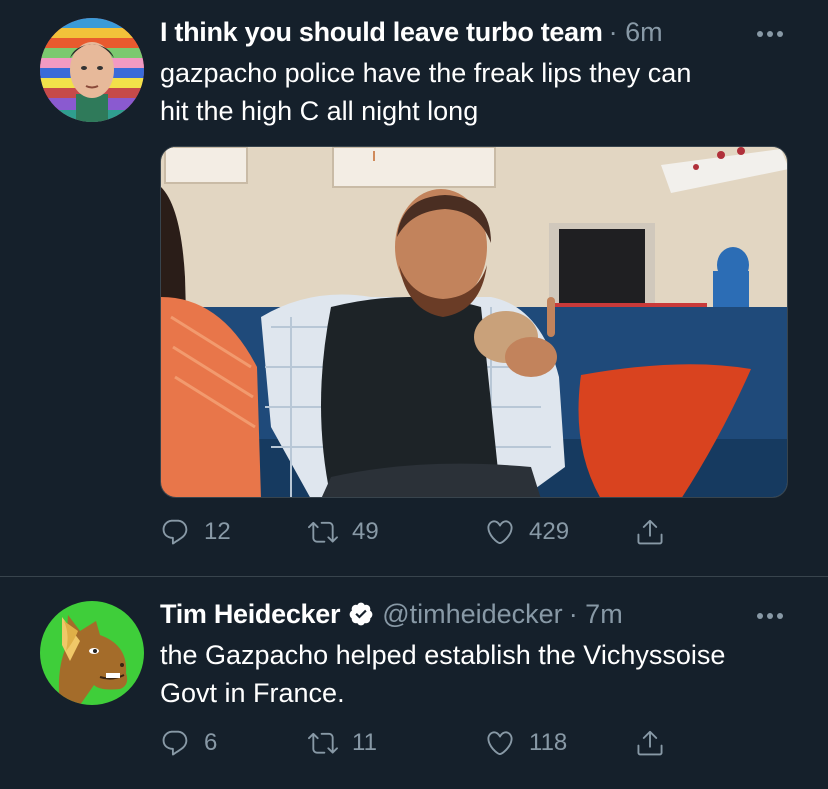  I want to click on reply-button: 6, so click(188, 743).